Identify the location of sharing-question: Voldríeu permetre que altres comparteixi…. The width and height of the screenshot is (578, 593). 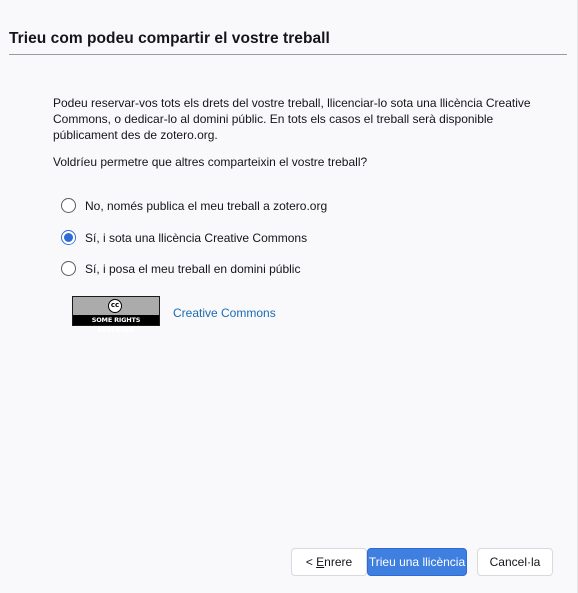
(210, 162).